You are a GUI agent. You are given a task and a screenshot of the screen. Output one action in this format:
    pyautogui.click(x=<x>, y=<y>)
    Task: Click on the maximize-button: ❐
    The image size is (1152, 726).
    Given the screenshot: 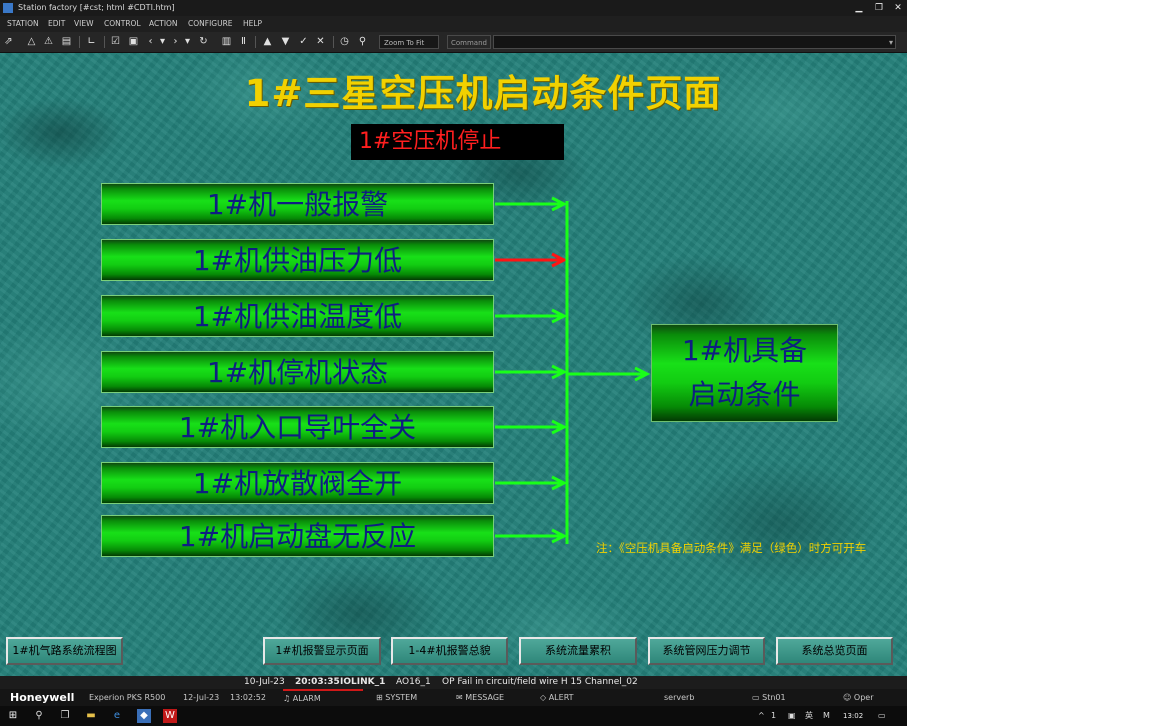 What is the action you would take?
    pyautogui.click(x=879, y=8)
    